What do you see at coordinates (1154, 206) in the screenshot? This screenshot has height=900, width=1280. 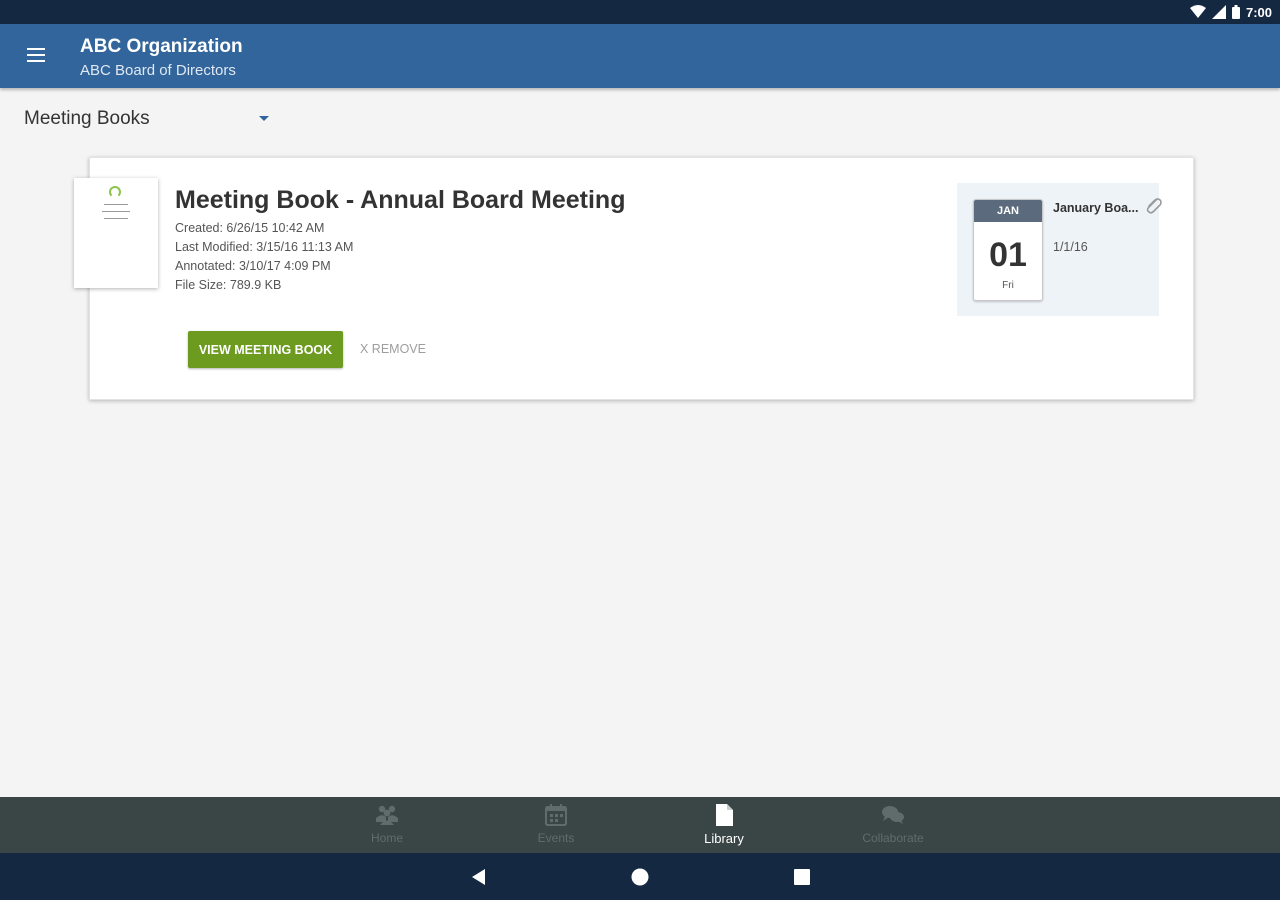 I see `paperclip-icon` at bounding box center [1154, 206].